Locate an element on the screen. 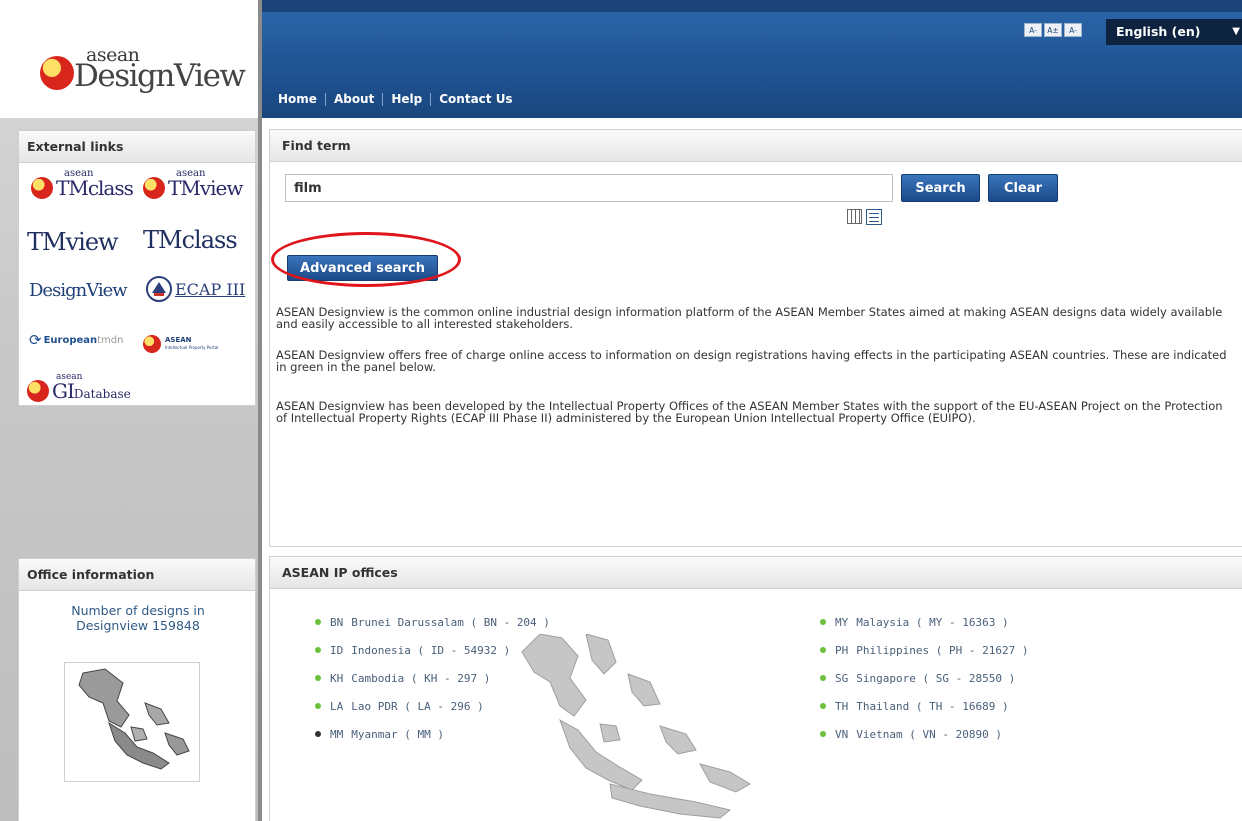 The image size is (1242, 821). nav-help: Help is located at coordinates (407, 99).